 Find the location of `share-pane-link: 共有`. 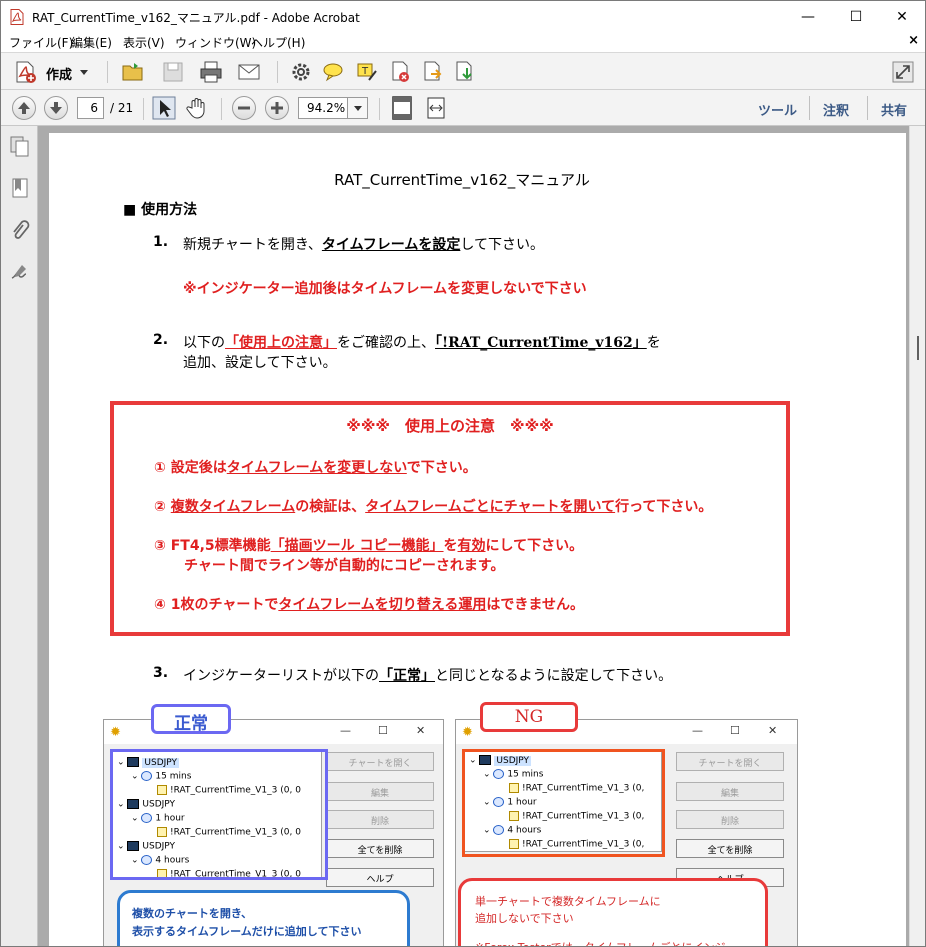

share-pane-link: 共有 is located at coordinates (894, 109).